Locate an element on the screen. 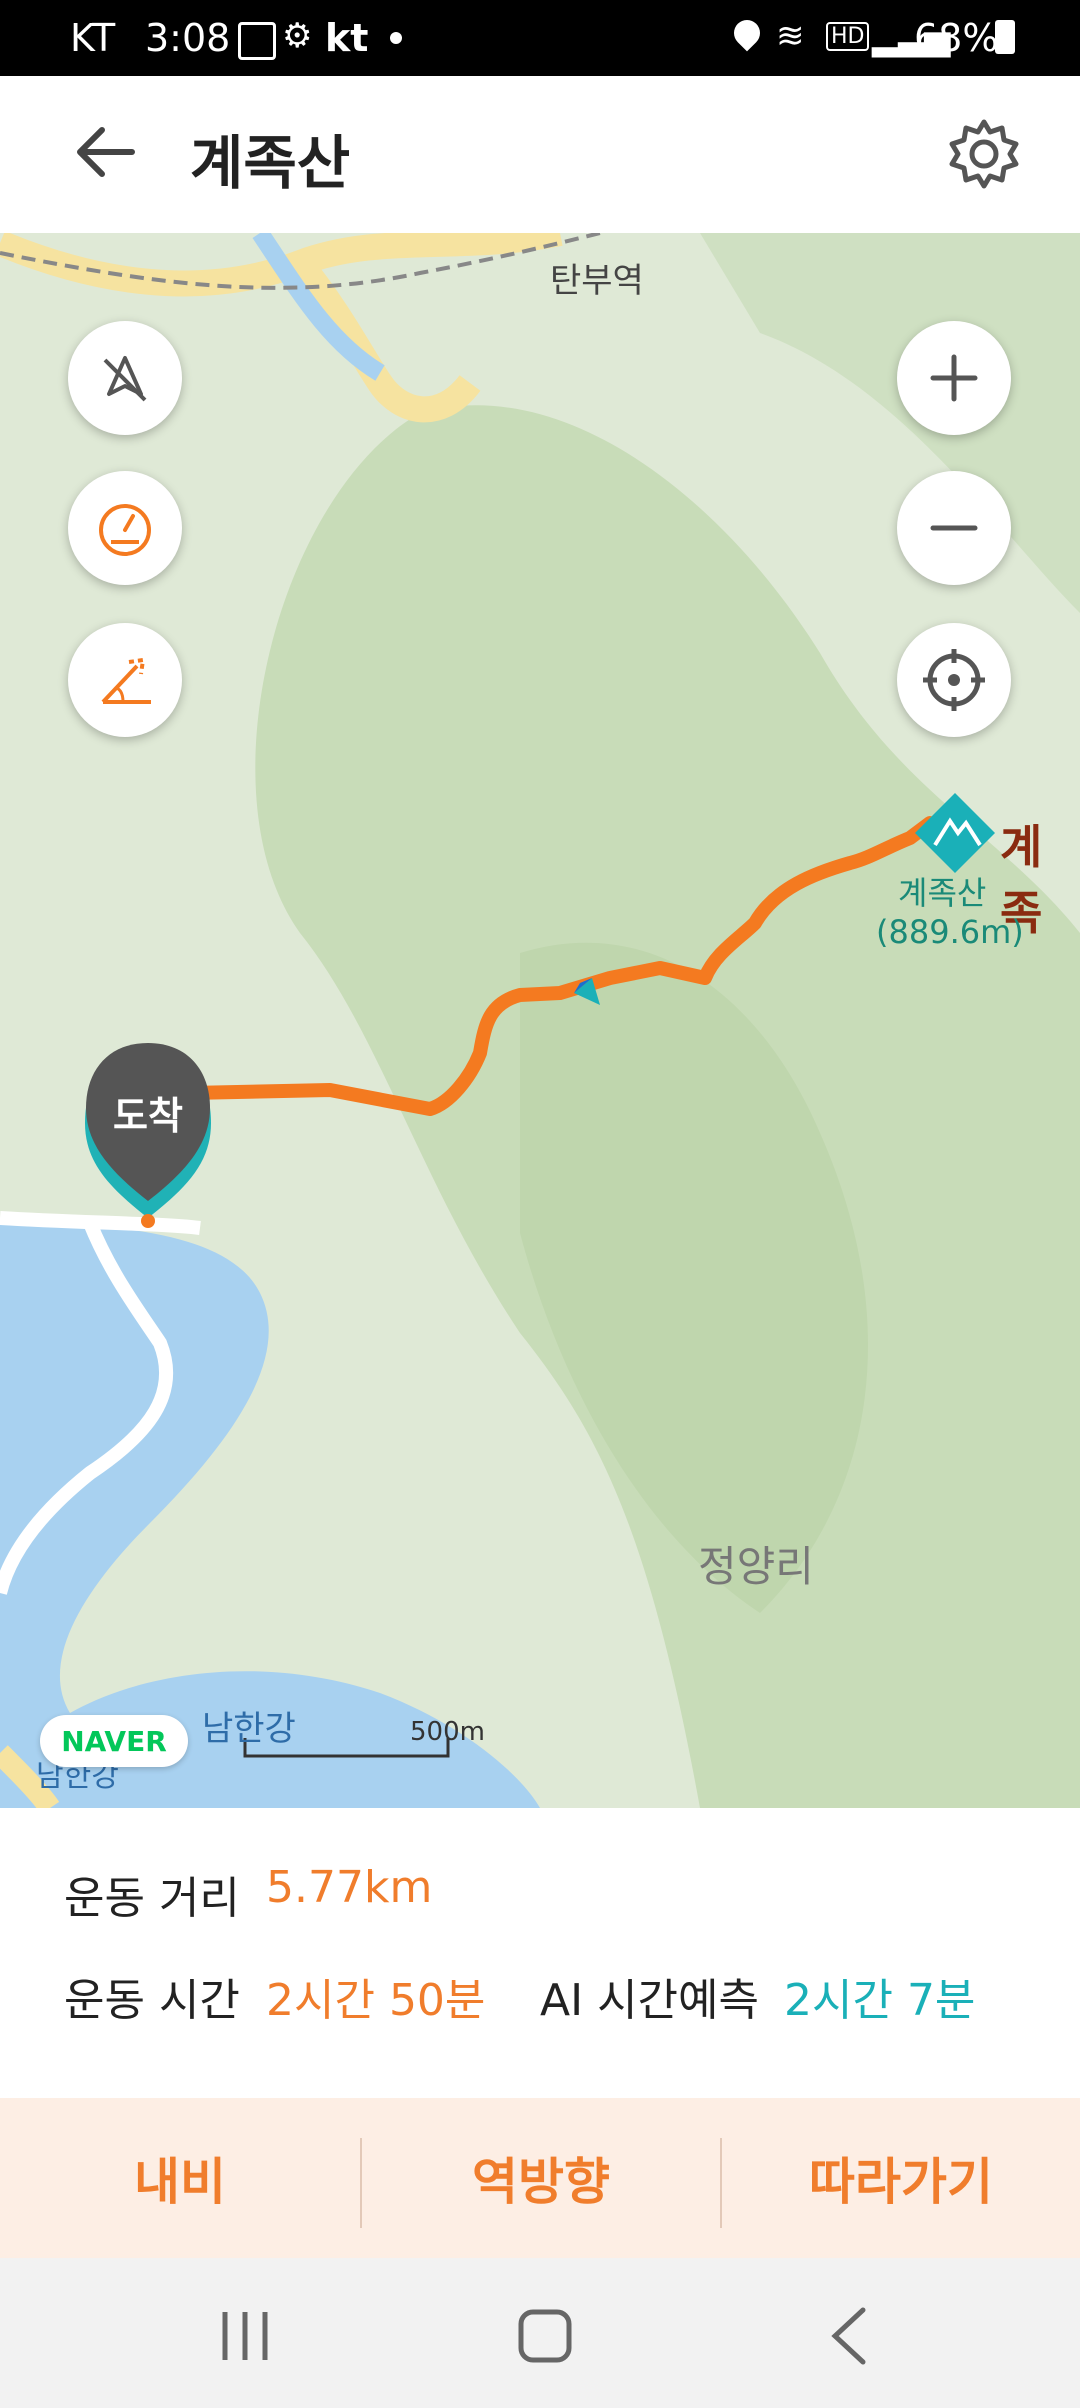 The image size is (1080, 2408). clock: 3:08 is located at coordinates (188, 38).